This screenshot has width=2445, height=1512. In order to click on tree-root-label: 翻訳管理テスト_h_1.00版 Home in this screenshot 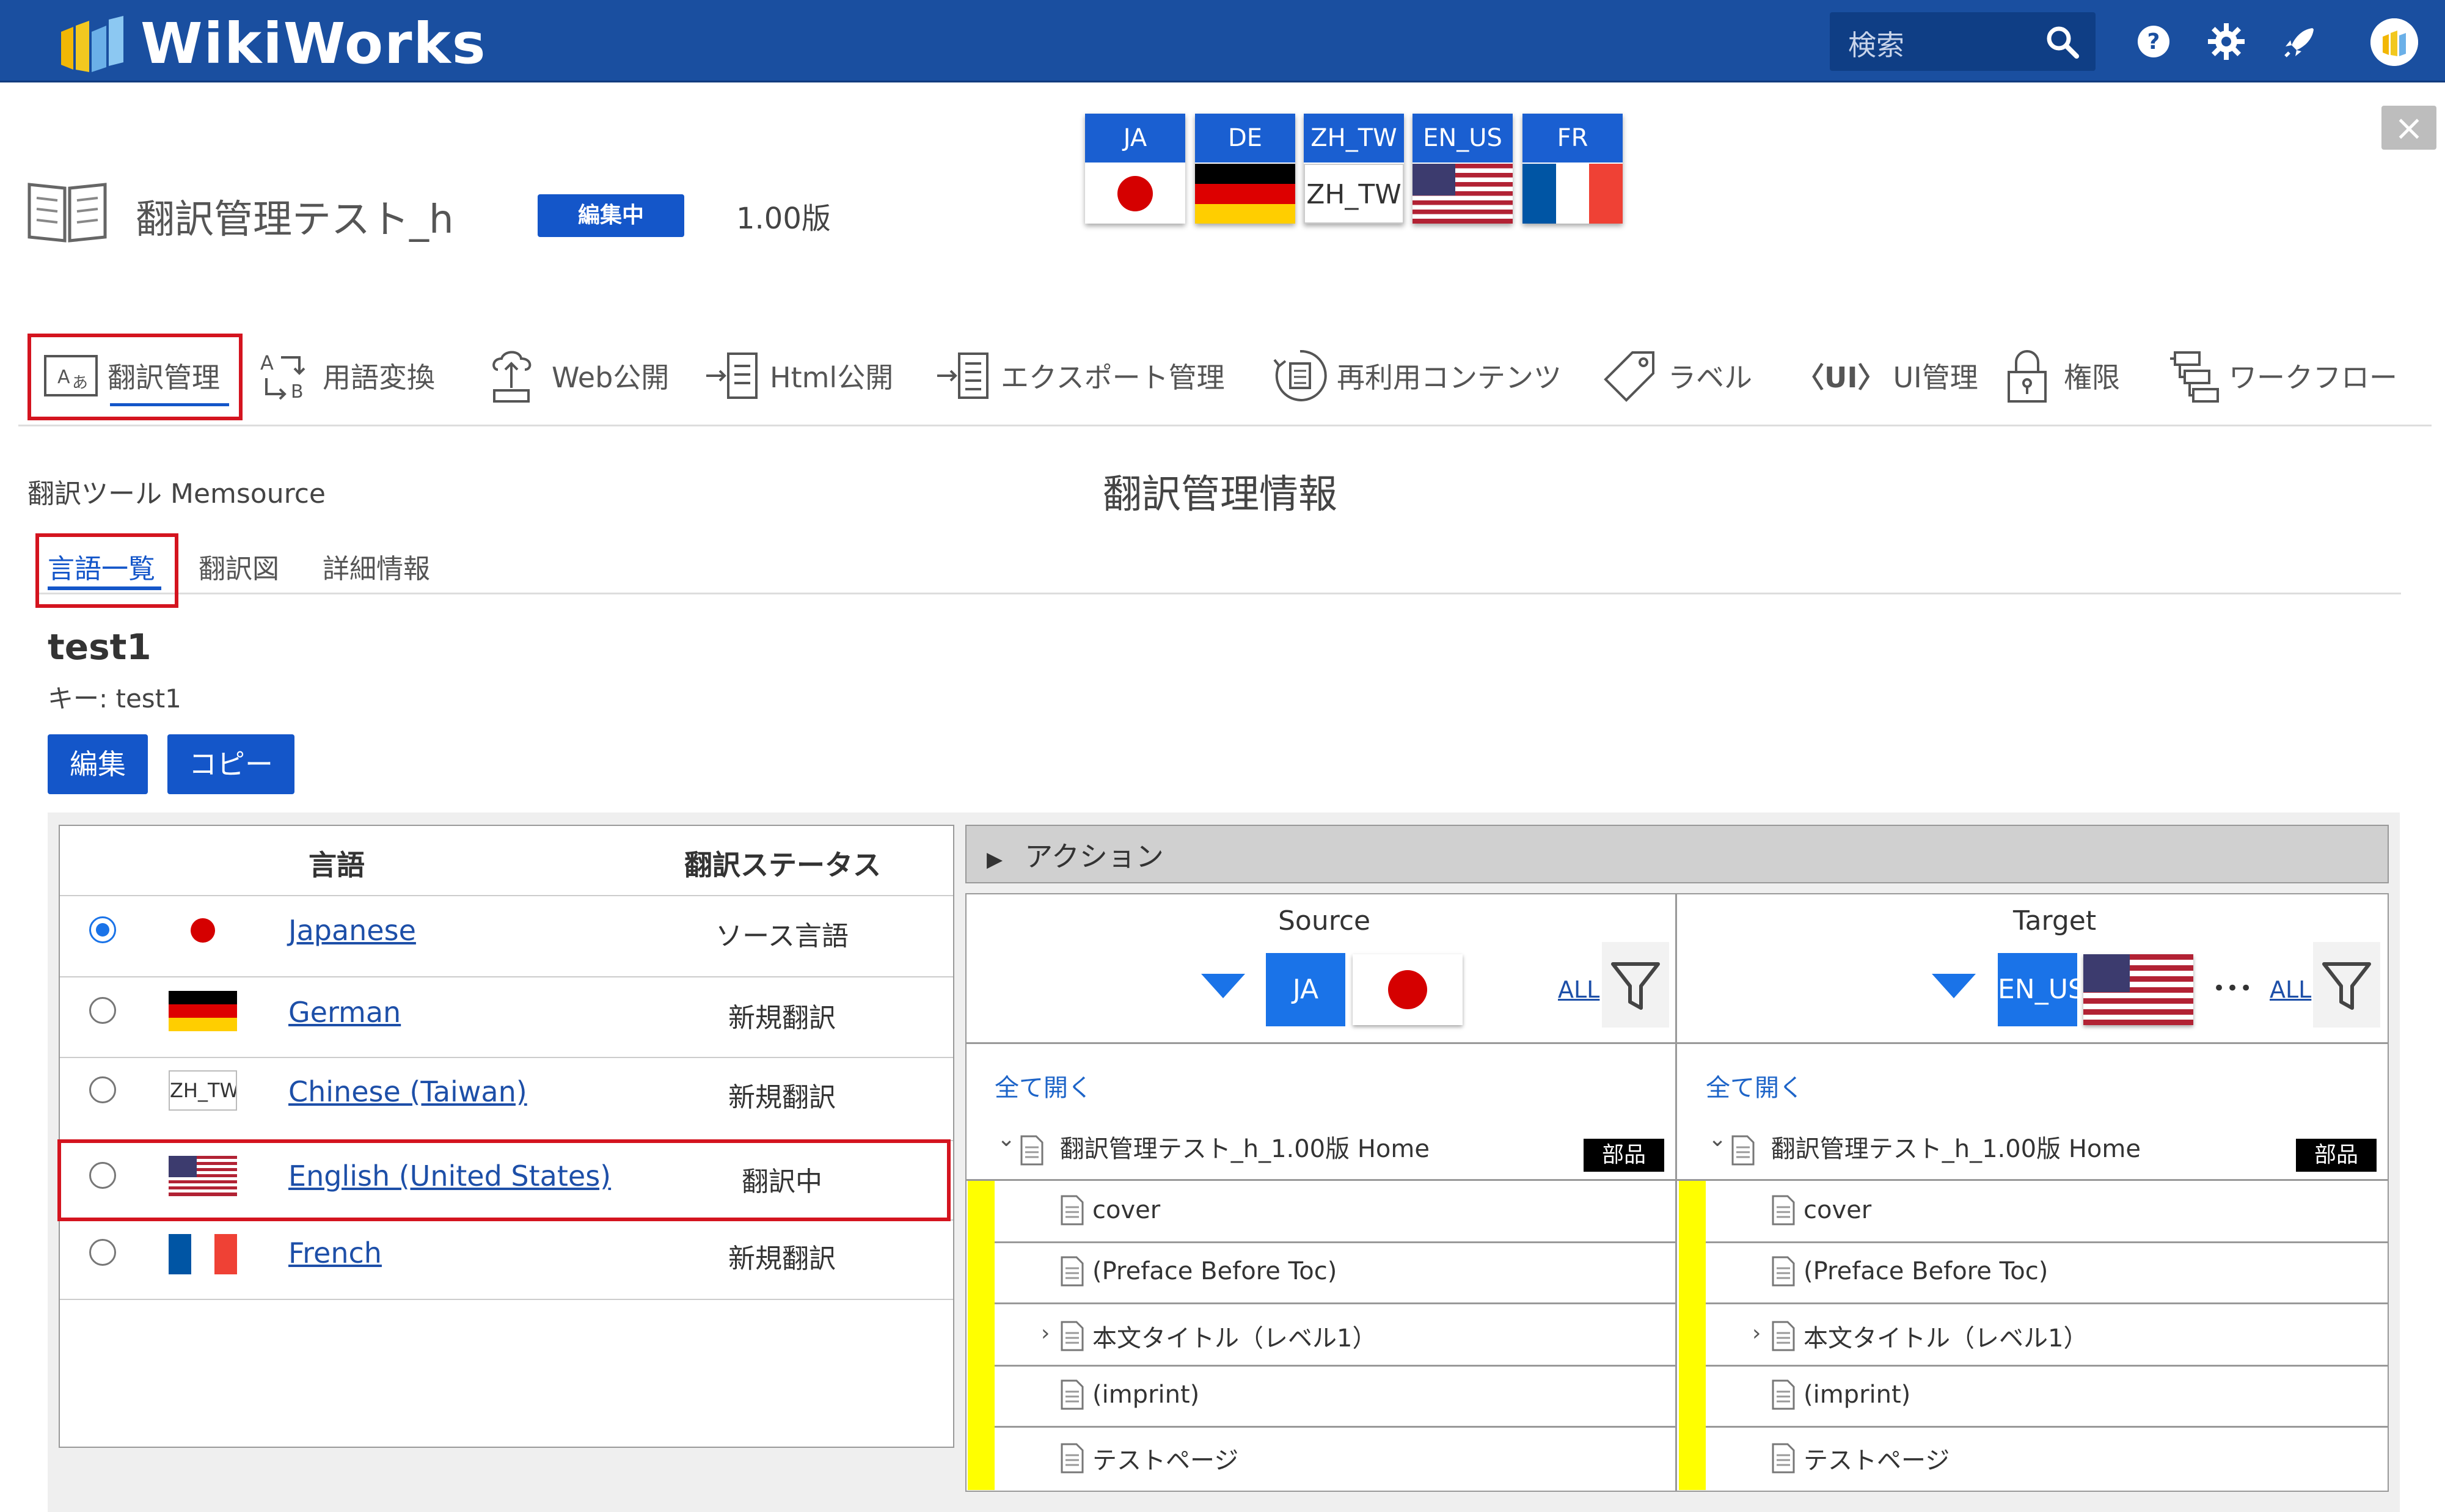, I will do `click(1956, 1149)`.